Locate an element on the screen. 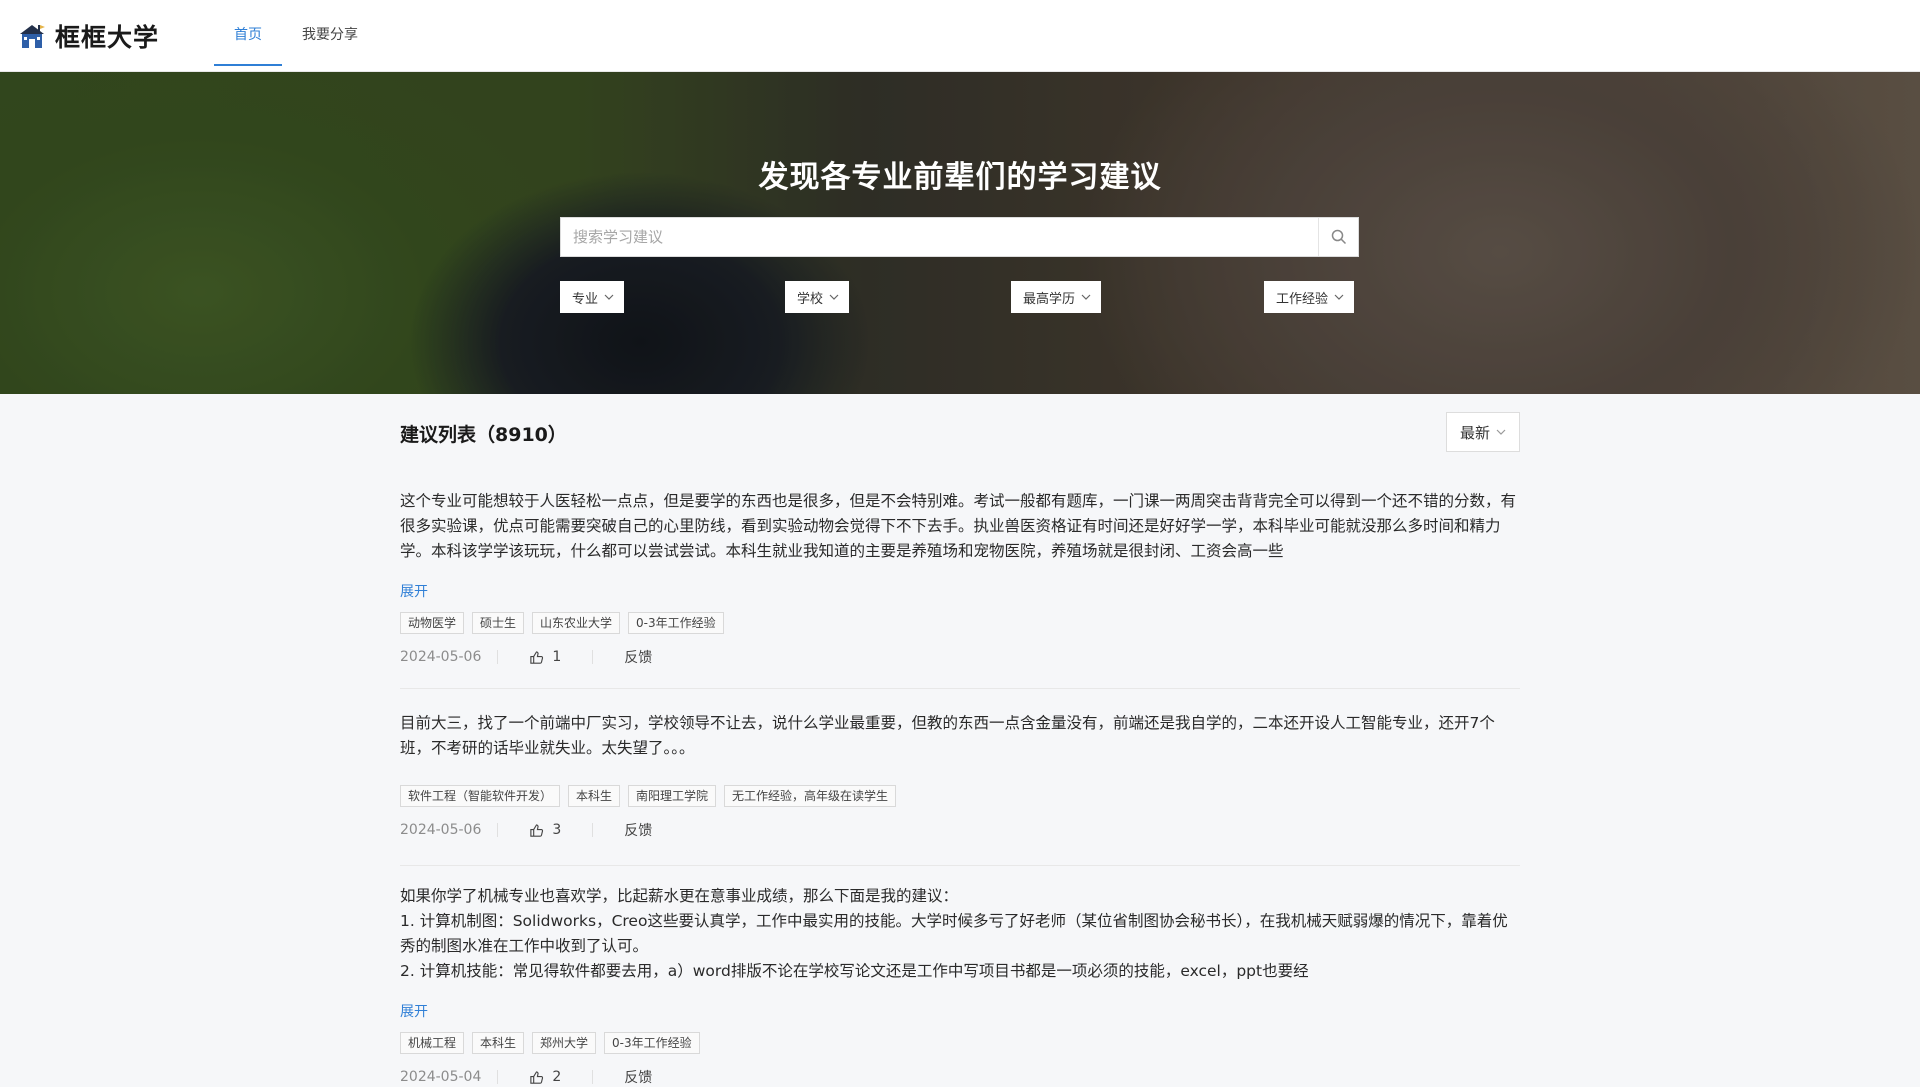 This screenshot has height=1087, width=1920. sort-label: 最新 is located at coordinates (1474, 432).